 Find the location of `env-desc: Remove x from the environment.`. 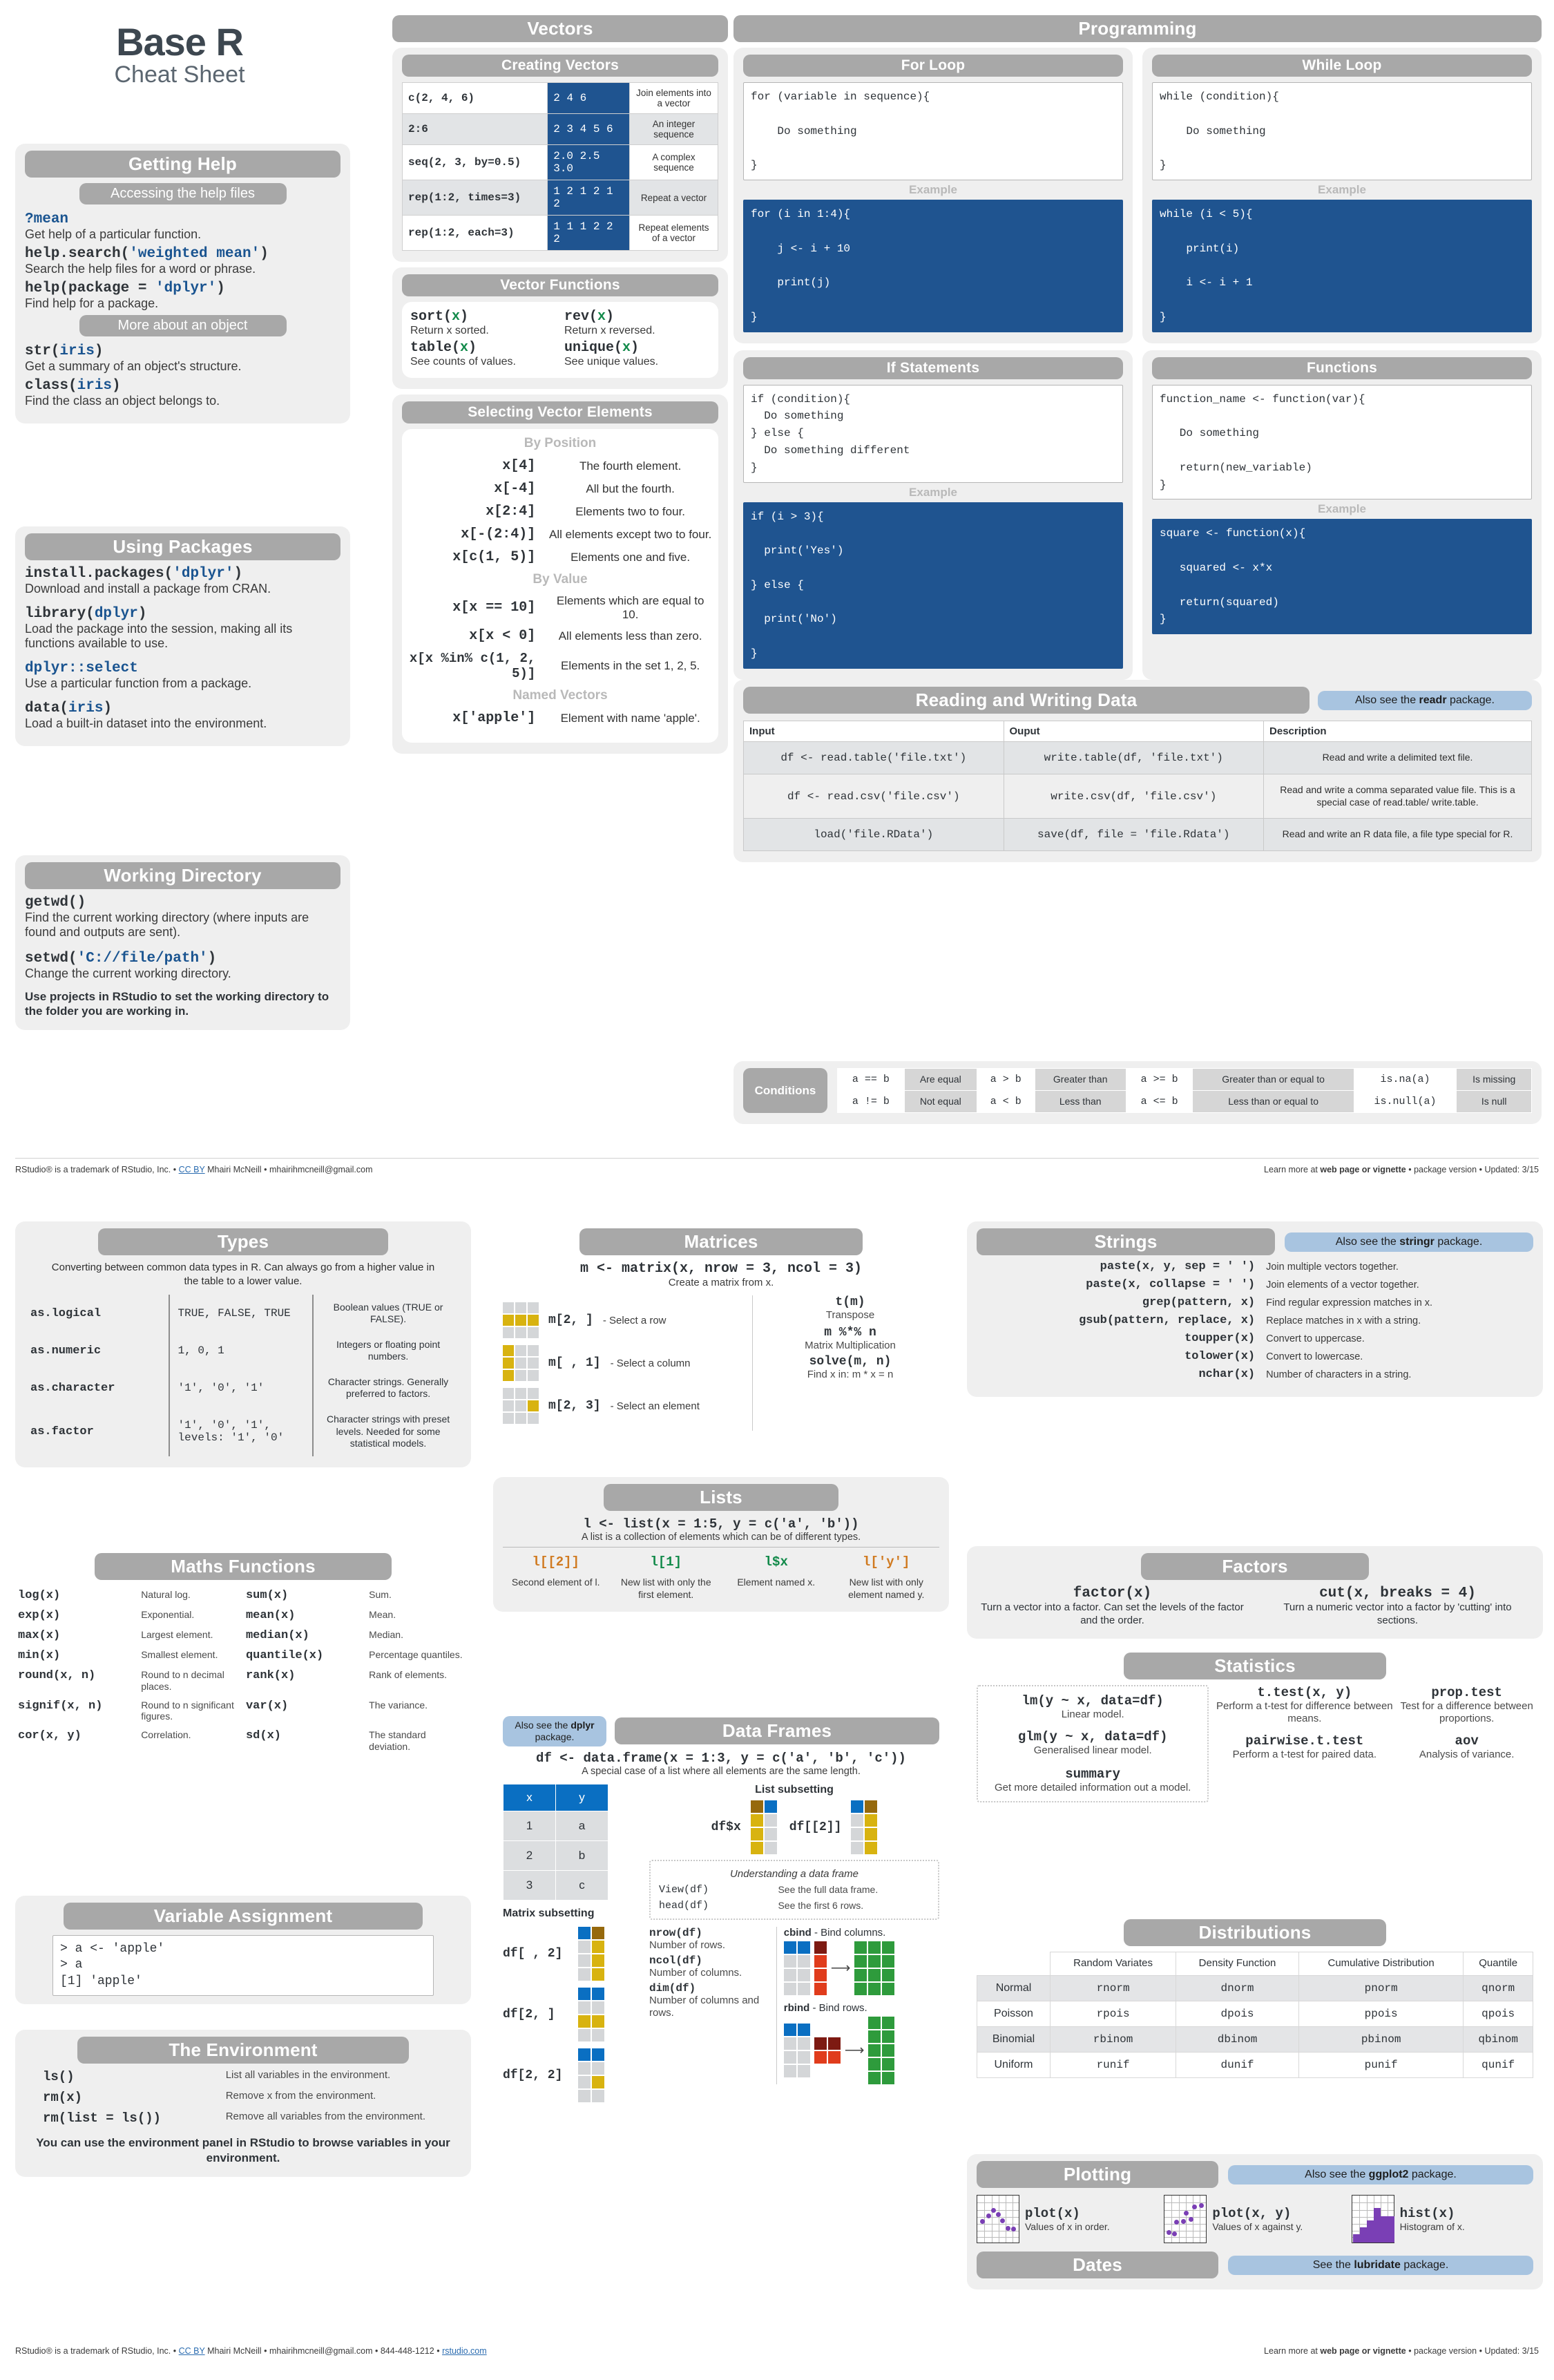

env-desc: Remove x from the environment. is located at coordinates (300, 2096).